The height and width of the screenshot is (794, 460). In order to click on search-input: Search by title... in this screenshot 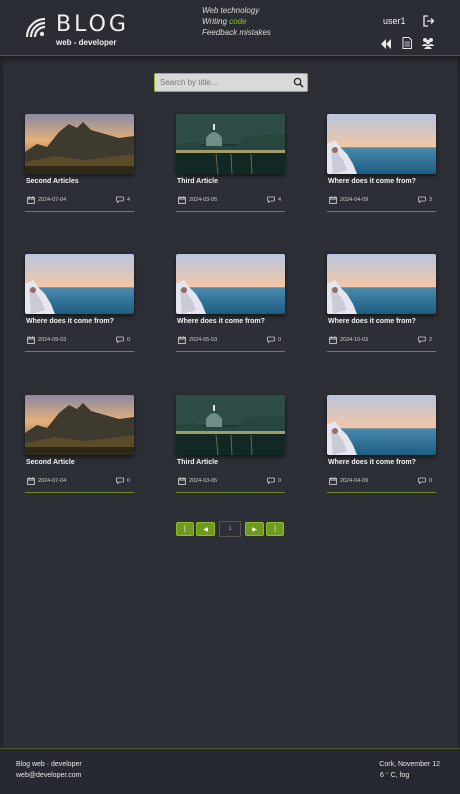, I will do `click(188, 82)`.